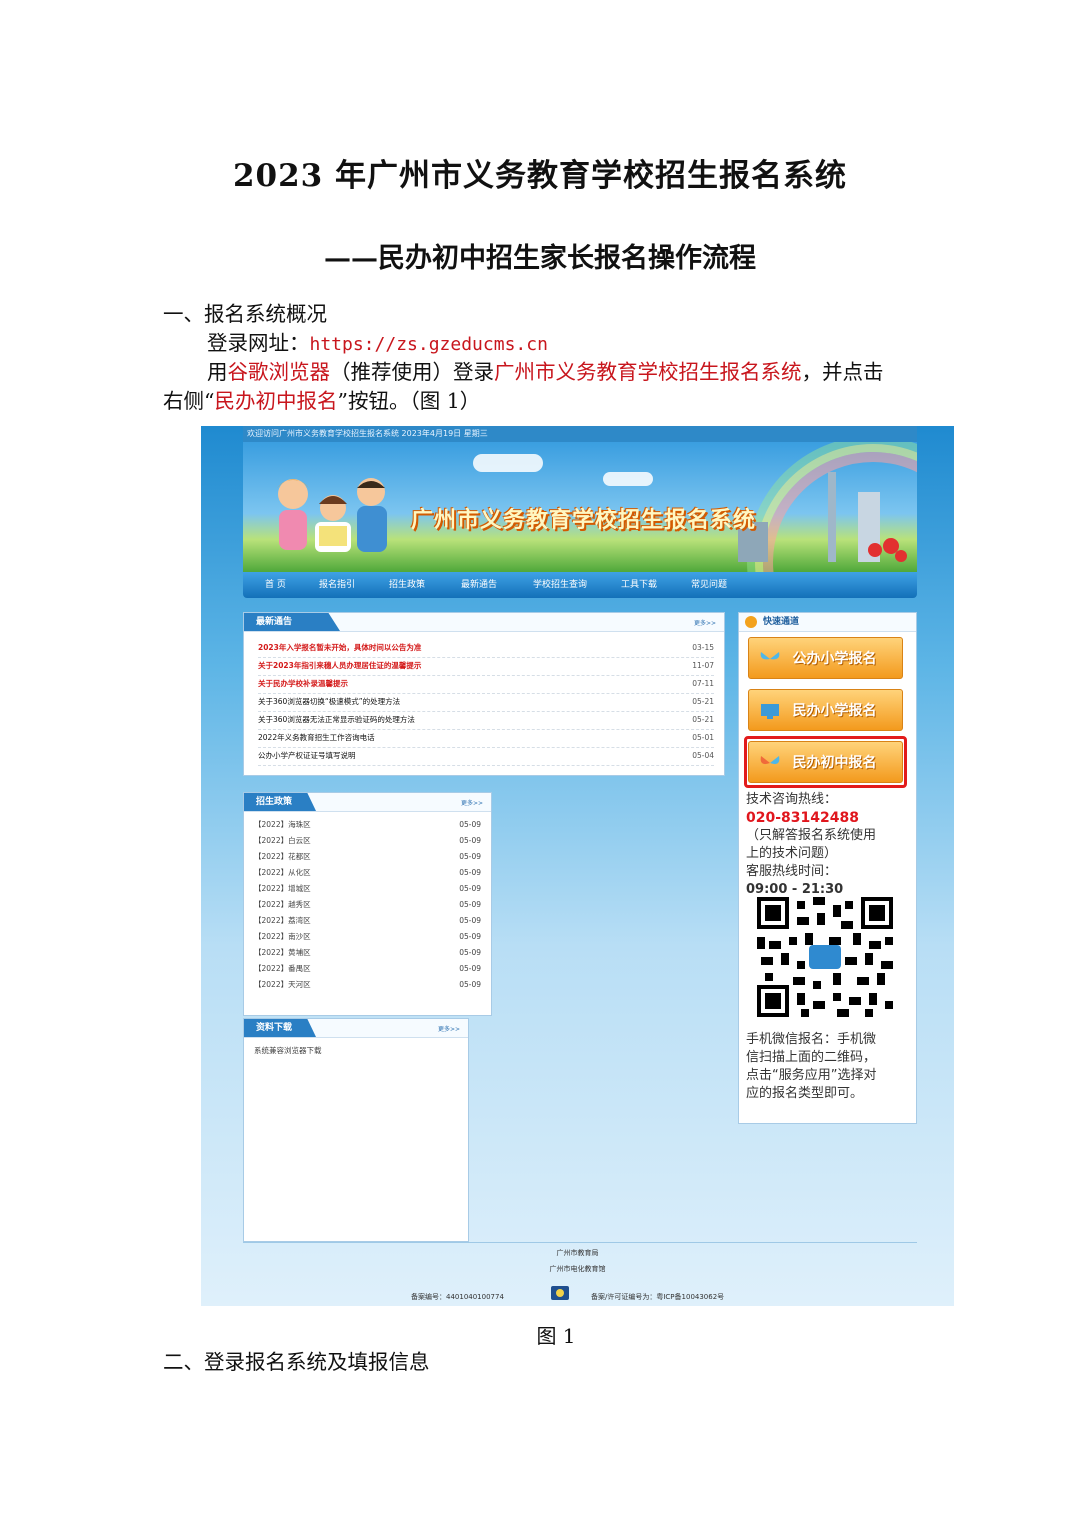 The width and height of the screenshot is (1080, 1526). I want to click on hotline-label: 技术咨询热线：, so click(792, 799).